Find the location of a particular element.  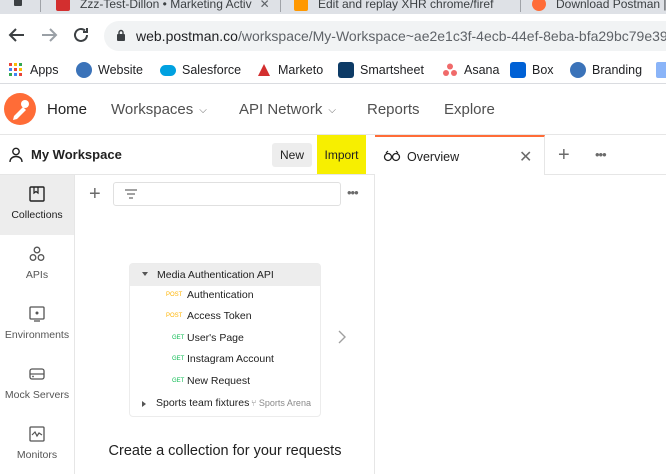

marketo-favicon-icon is located at coordinates (63, 5).